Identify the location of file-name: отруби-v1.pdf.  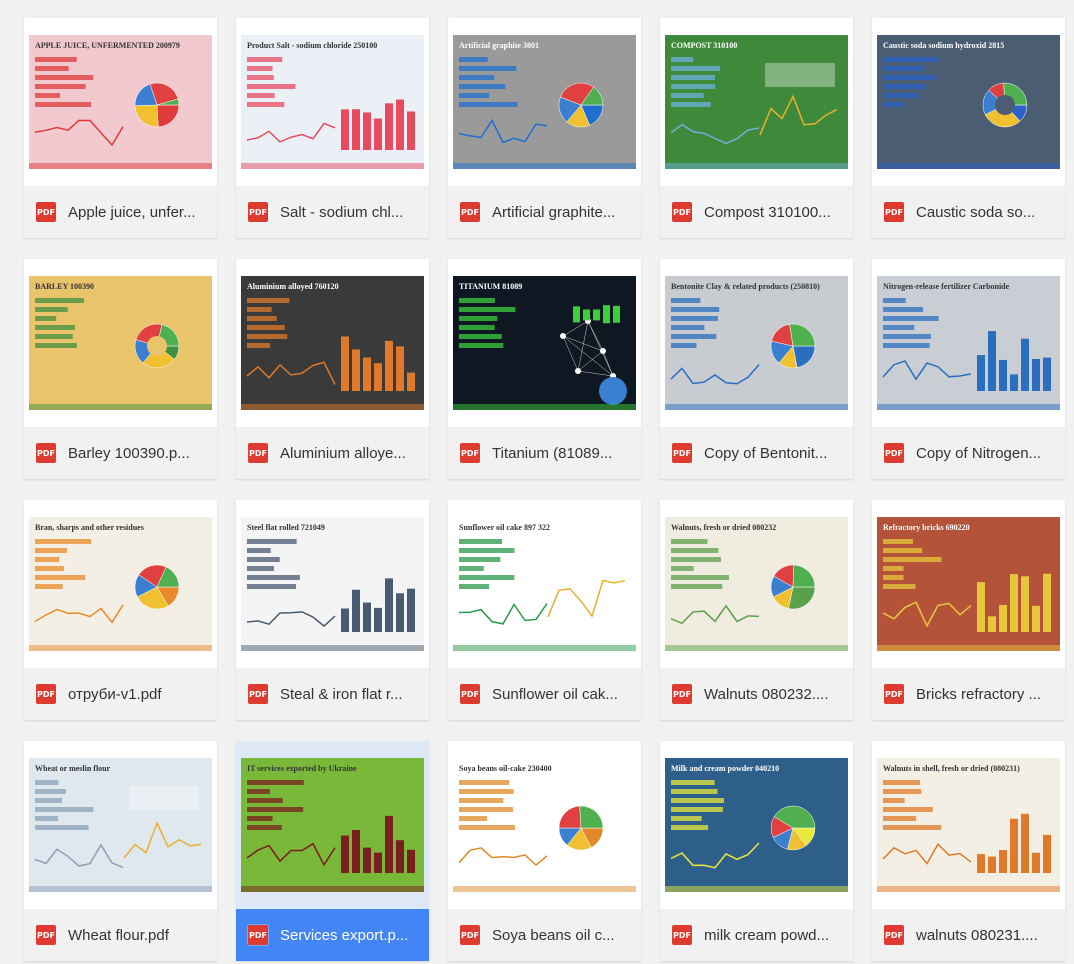
(115, 694).